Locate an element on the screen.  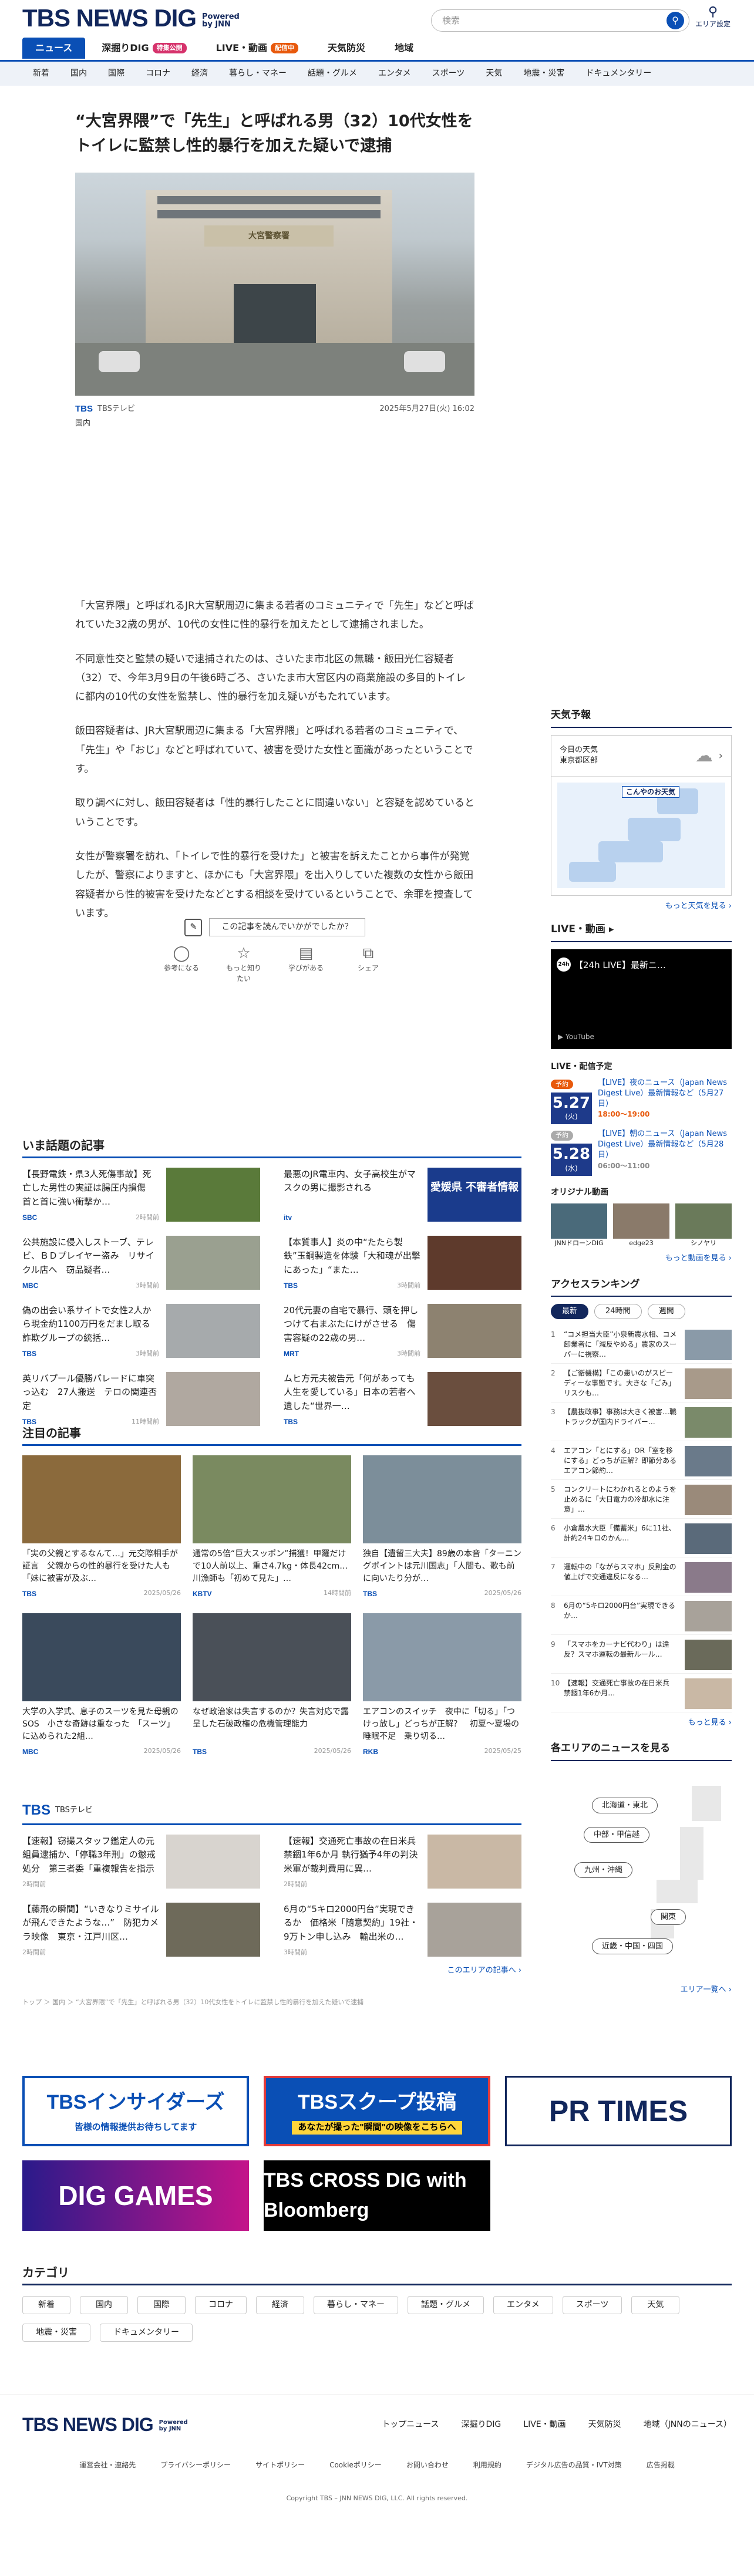
footer-sub-link: 運営会社・連絡先 is located at coordinates (107, 2465).